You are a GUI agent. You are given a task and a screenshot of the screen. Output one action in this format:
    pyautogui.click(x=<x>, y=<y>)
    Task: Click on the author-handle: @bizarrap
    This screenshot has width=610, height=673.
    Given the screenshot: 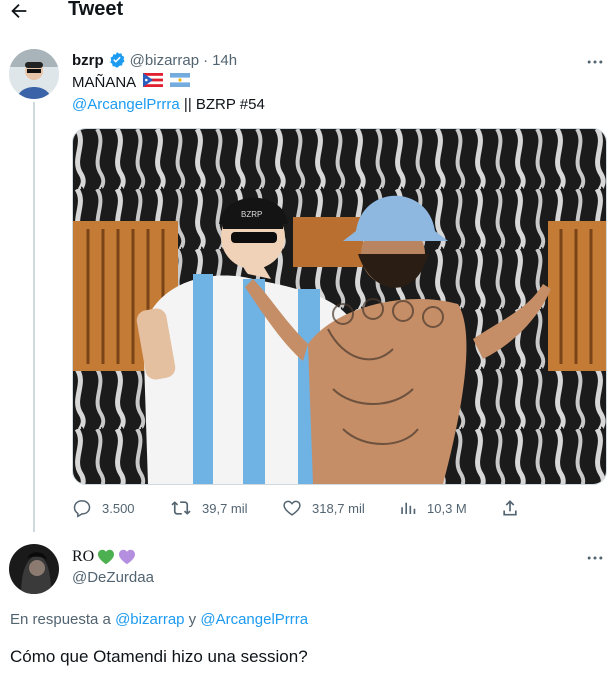 What is the action you would take?
    pyautogui.click(x=164, y=60)
    